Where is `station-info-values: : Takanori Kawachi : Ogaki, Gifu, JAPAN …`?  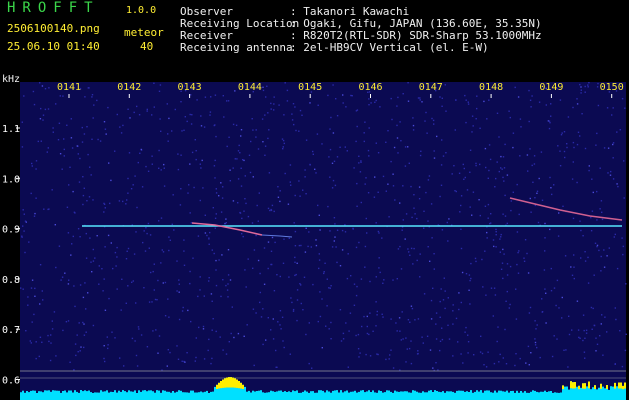
station-info-values: : Takanori Kawachi : Ogaki, Gifu, JAPAN … is located at coordinates (416, 30).